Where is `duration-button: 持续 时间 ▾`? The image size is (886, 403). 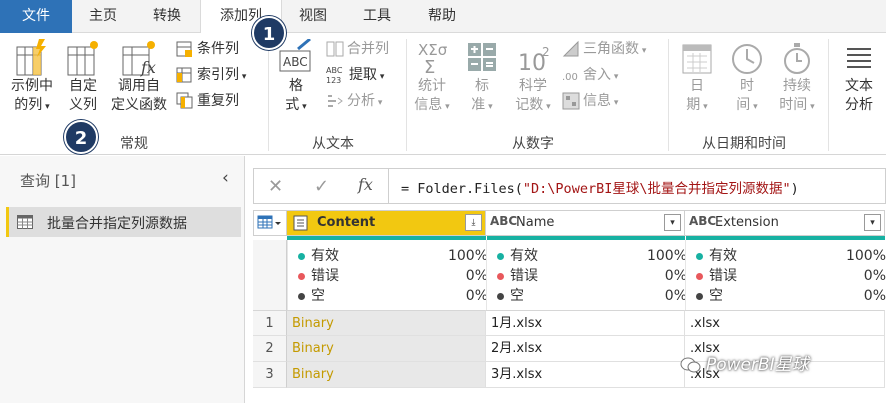 duration-button: 持续 时间 ▾ is located at coordinates (797, 78).